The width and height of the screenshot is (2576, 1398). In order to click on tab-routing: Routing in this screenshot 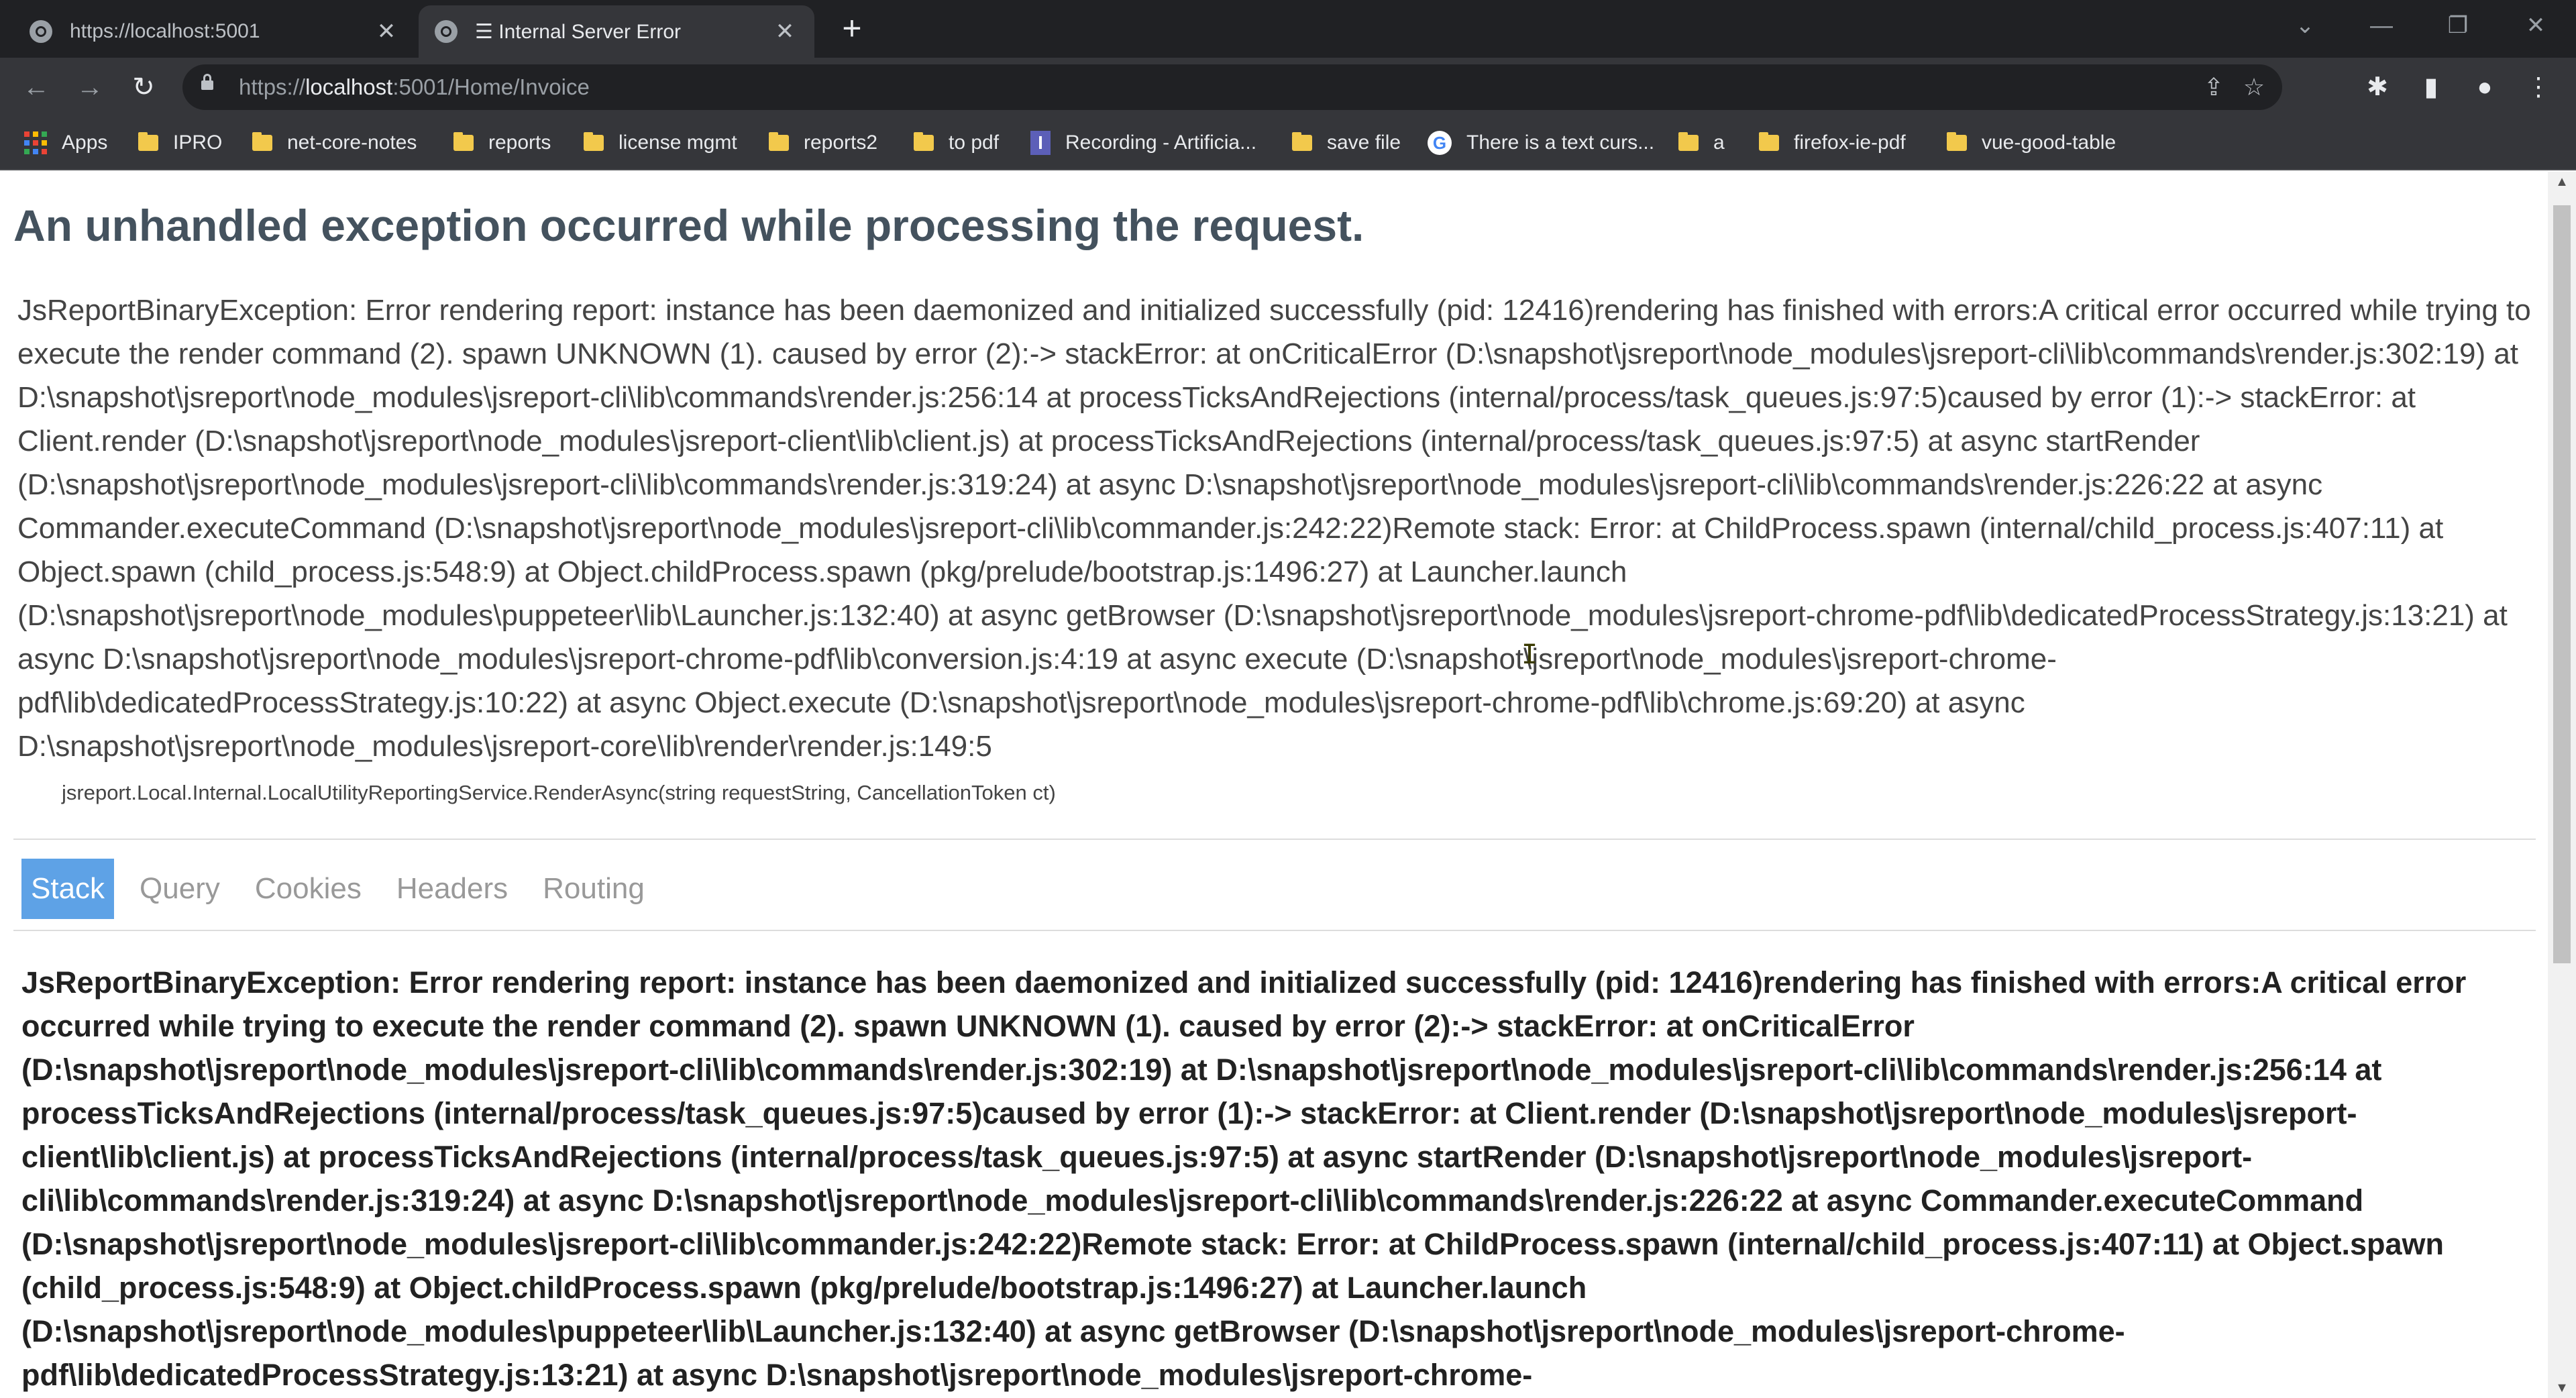, I will do `click(593, 889)`.